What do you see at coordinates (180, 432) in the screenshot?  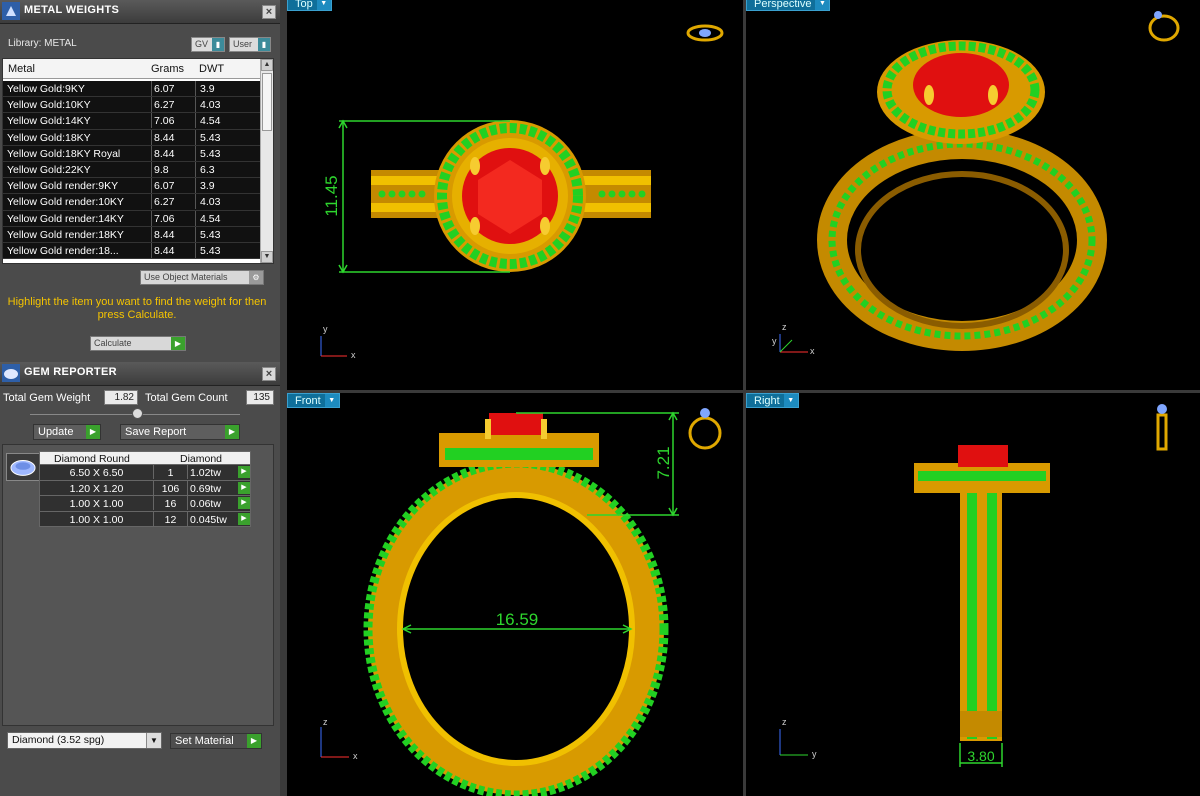 I see `save-report-button: Save Report ▶` at bounding box center [180, 432].